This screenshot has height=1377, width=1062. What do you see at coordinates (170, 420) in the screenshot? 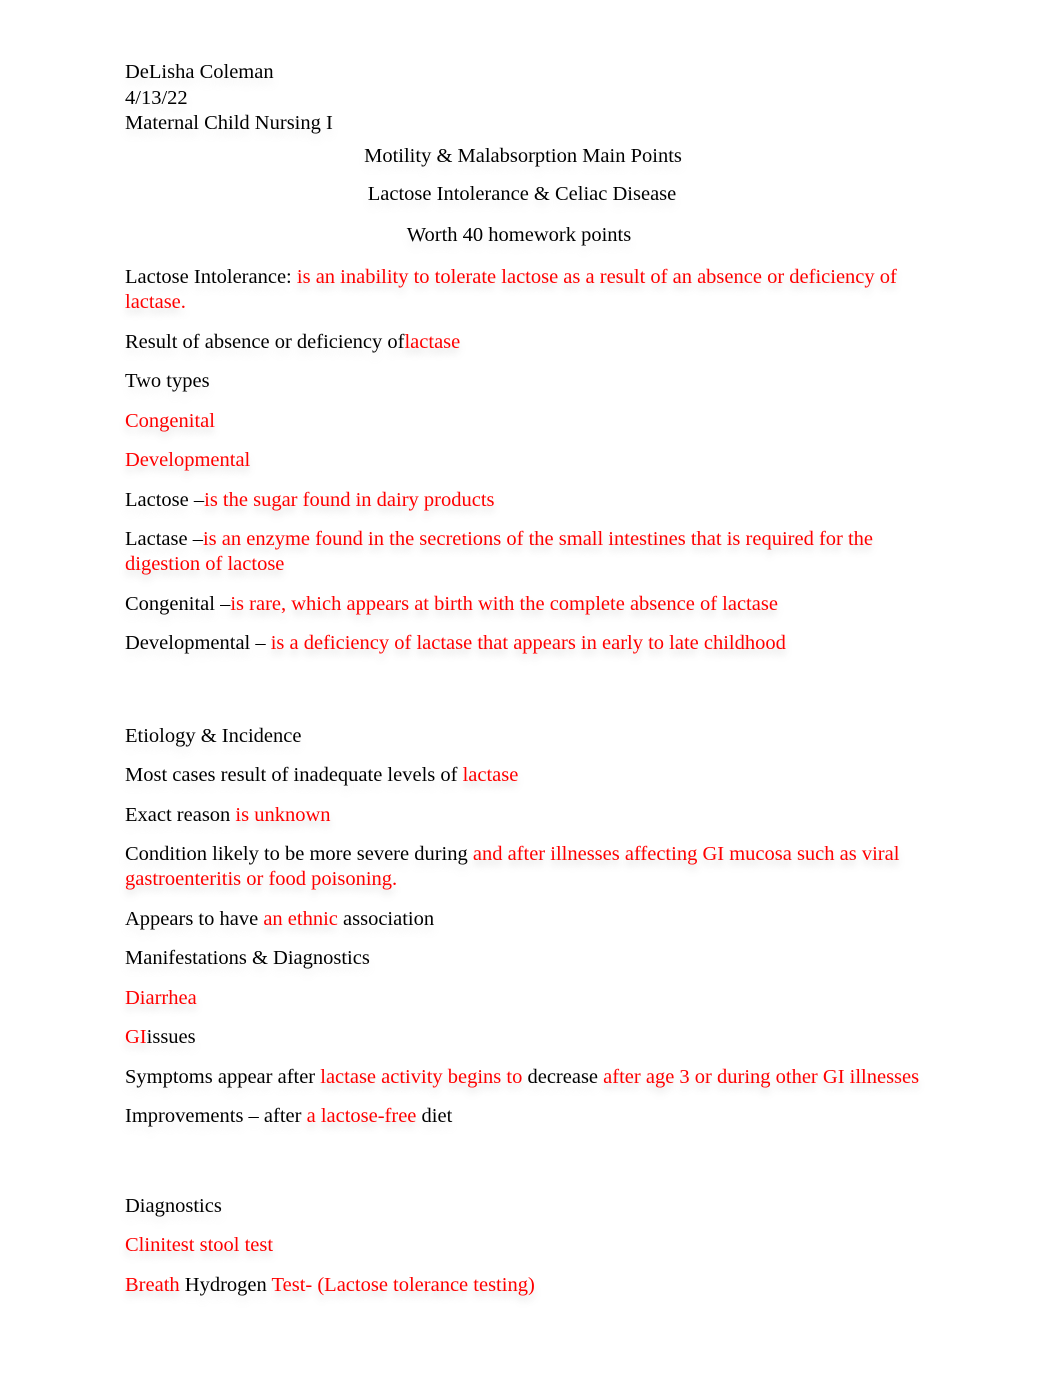
I see `answer-text: Congenital` at bounding box center [170, 420].